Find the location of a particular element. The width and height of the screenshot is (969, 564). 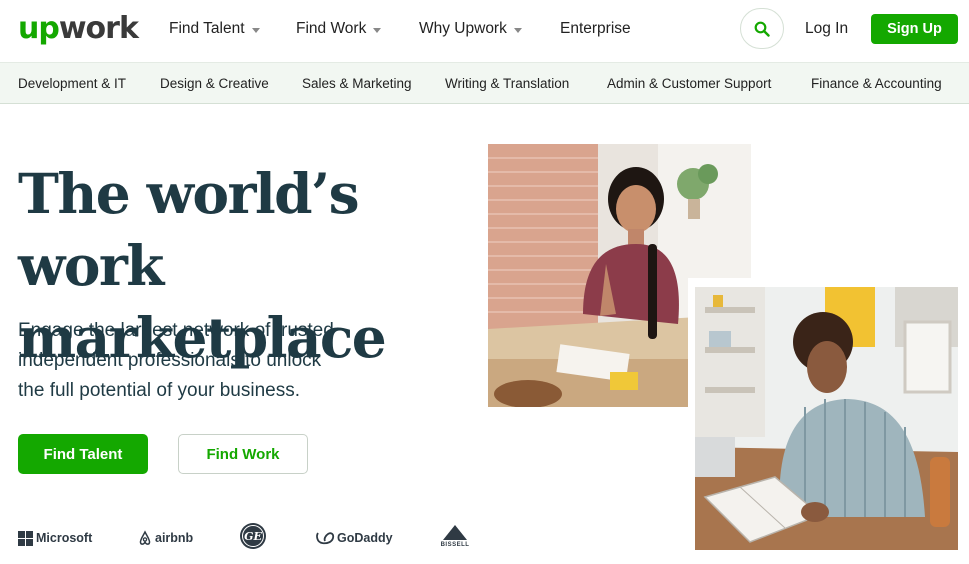

hero-subtitle-line: the full potential of your business. is located at coordinates (159, 390).